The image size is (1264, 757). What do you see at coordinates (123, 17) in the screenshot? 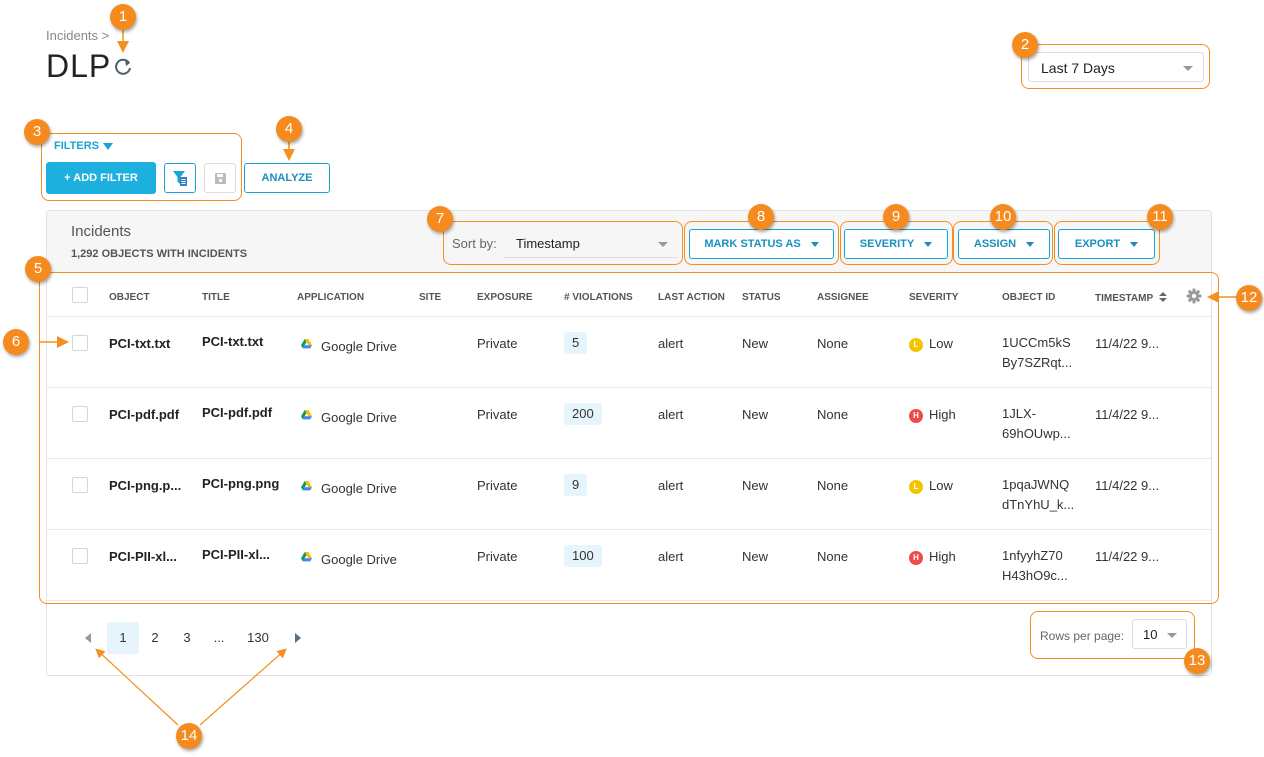
I see `annotation-badge-1: 1` at bounding box center [123, 17].